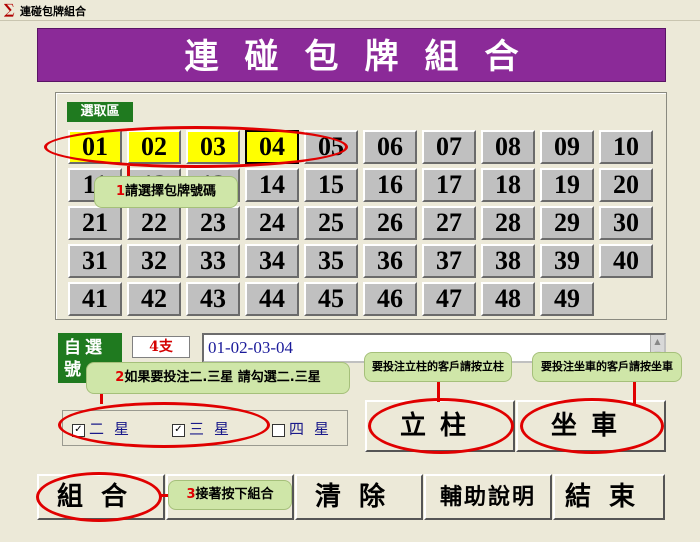  I want to click on annotation-ring-lizhu, so click(441, 426).